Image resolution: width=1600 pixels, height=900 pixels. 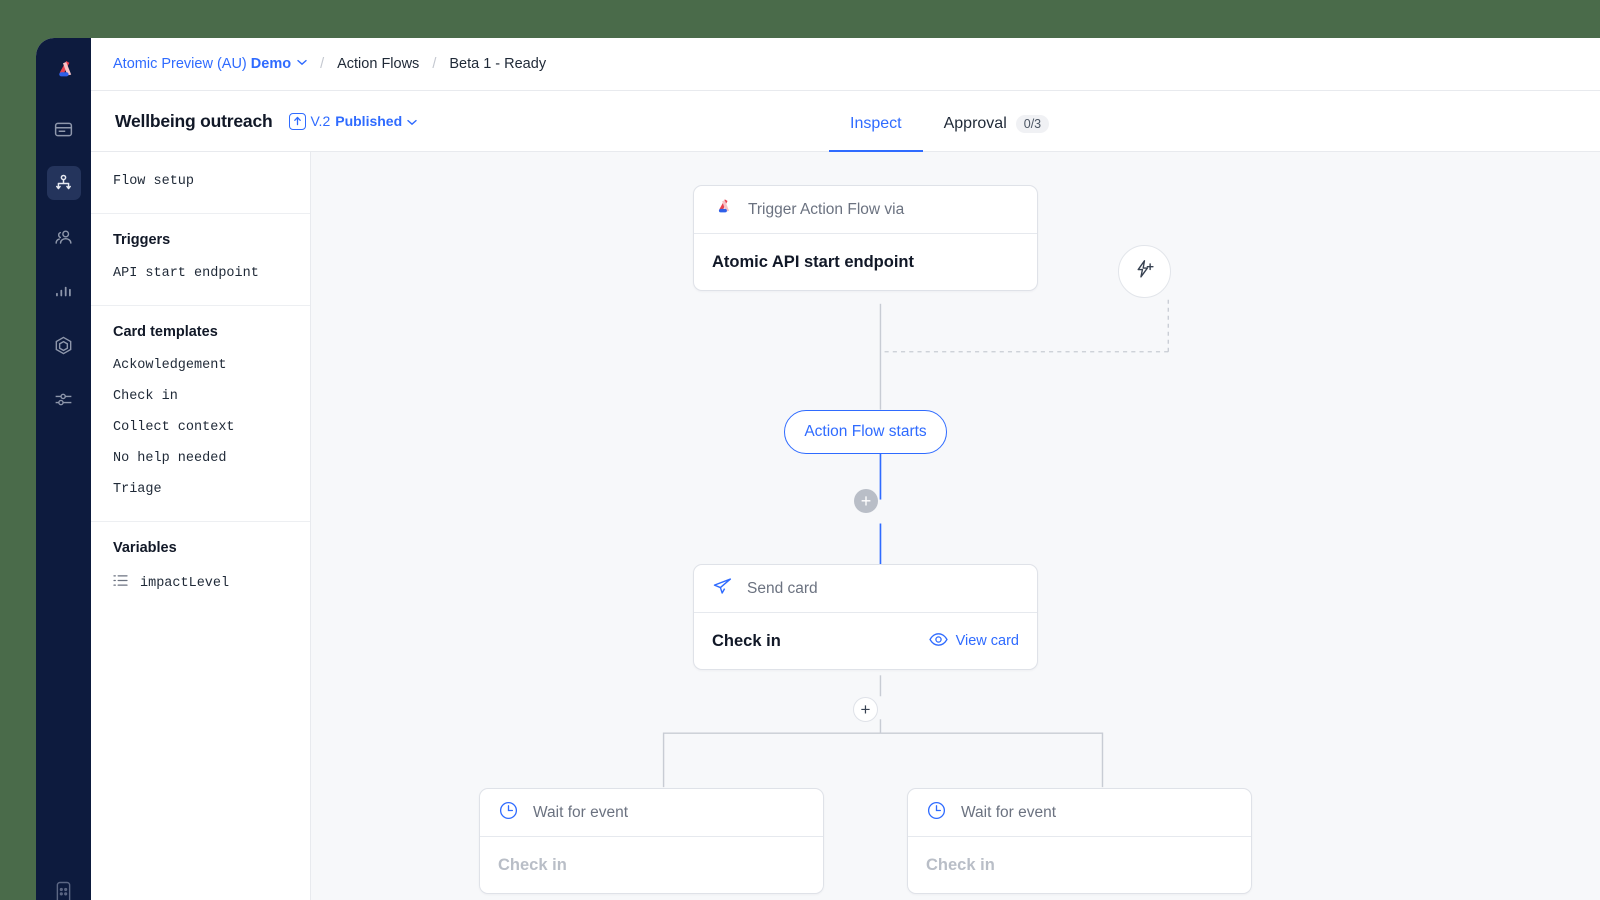 I want to click on node-send-card-header: Send card, so click(x=865, y=589).